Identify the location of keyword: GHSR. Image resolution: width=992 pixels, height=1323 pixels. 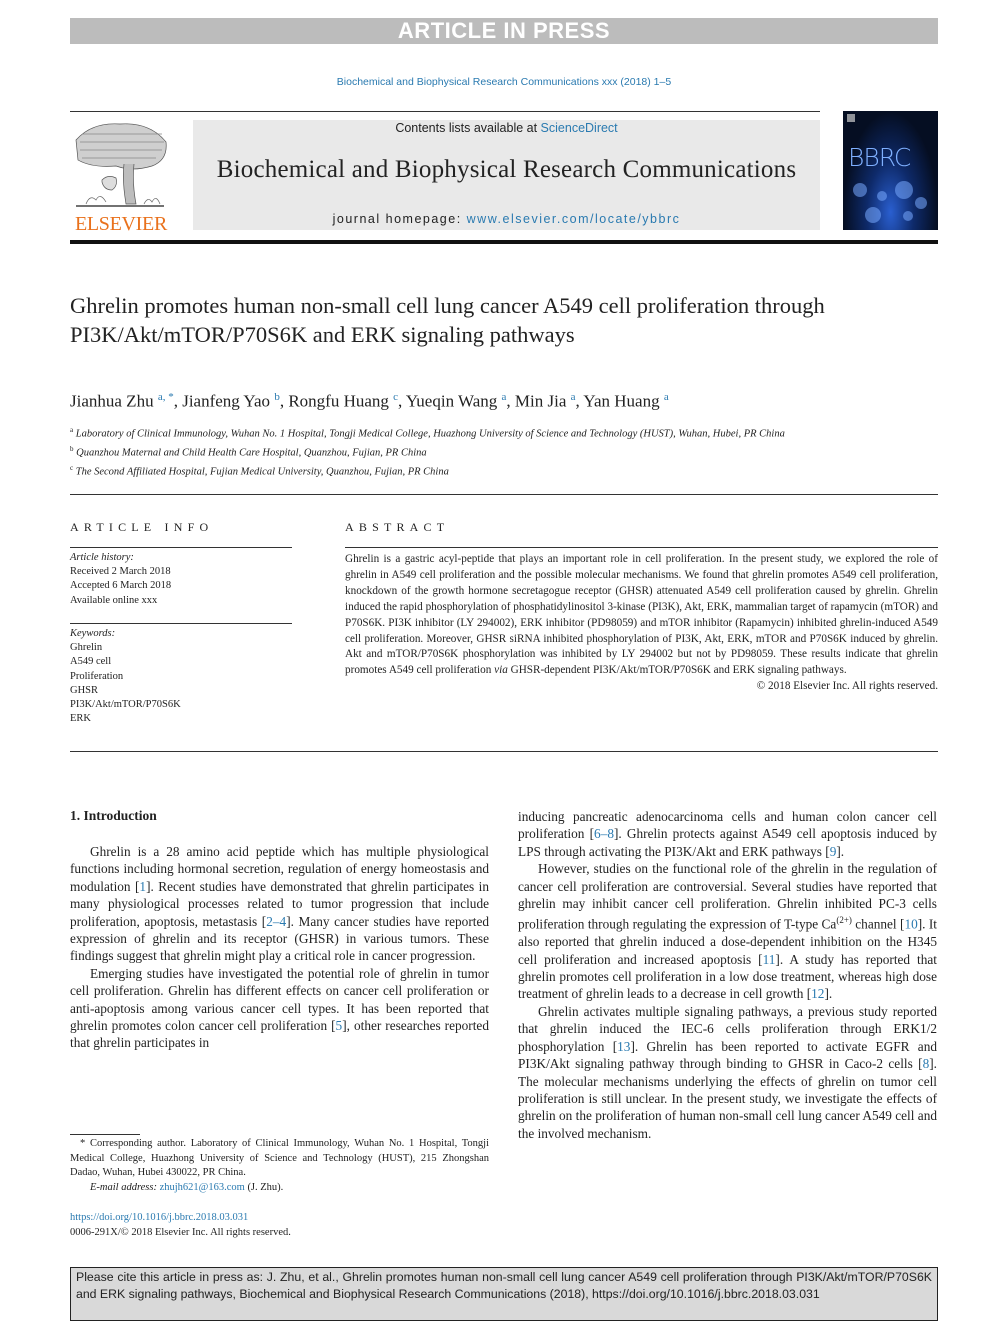
(84, 690).